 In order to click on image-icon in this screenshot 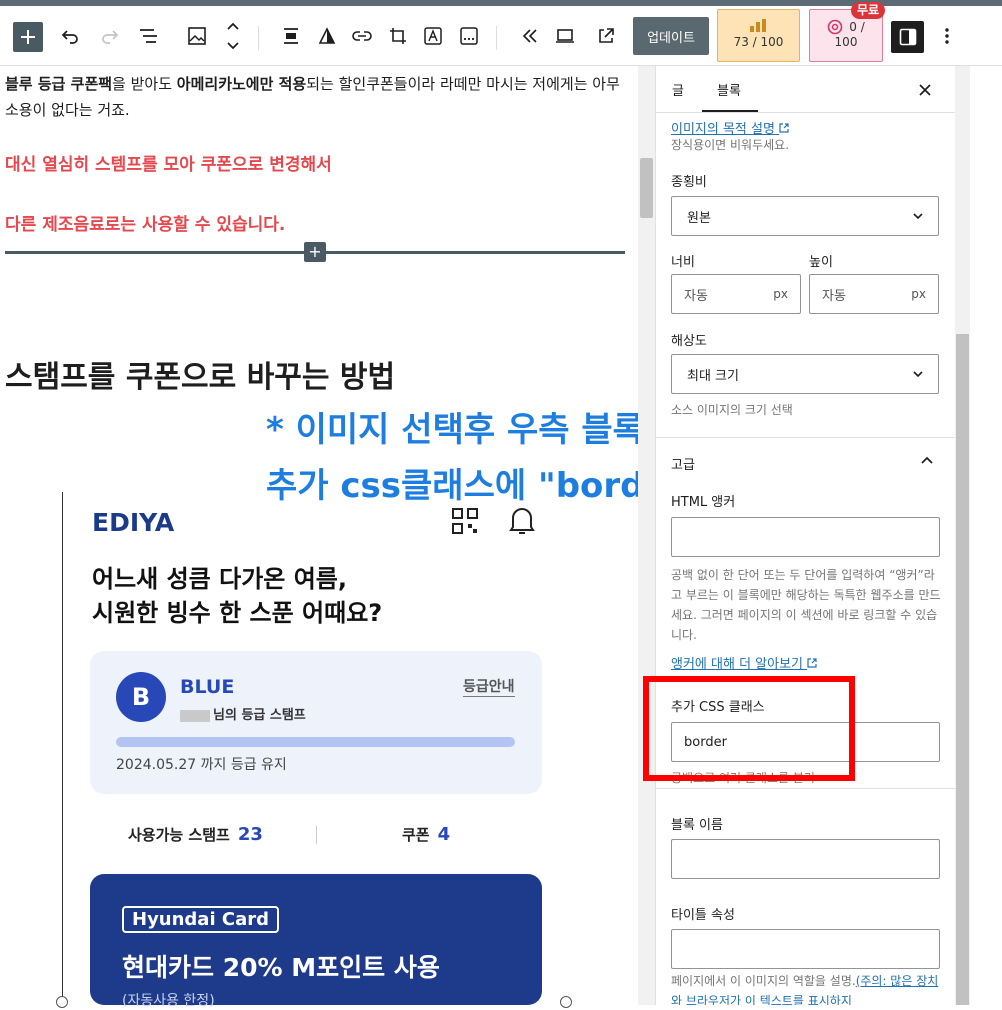, I will do `click(197, 36)`.